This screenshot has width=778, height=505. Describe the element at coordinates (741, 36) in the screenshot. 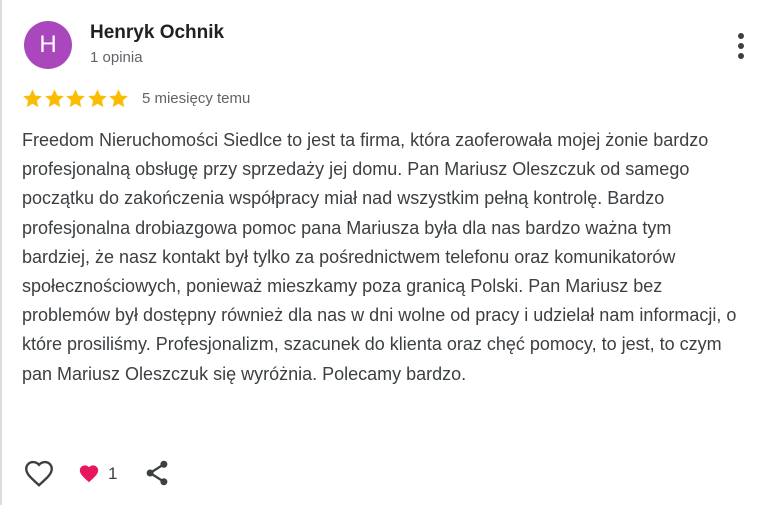

I see `more-vertical-icon` at that location.